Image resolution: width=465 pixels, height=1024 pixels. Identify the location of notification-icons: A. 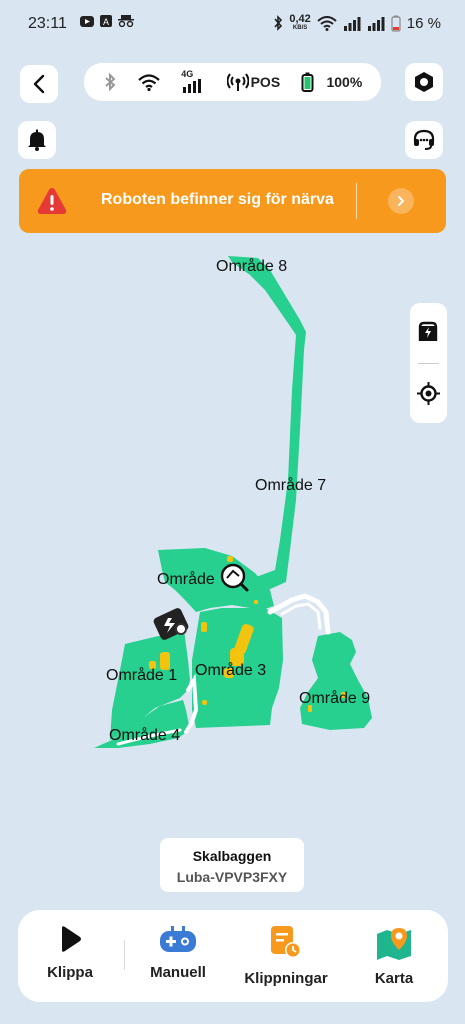
(107, 21).